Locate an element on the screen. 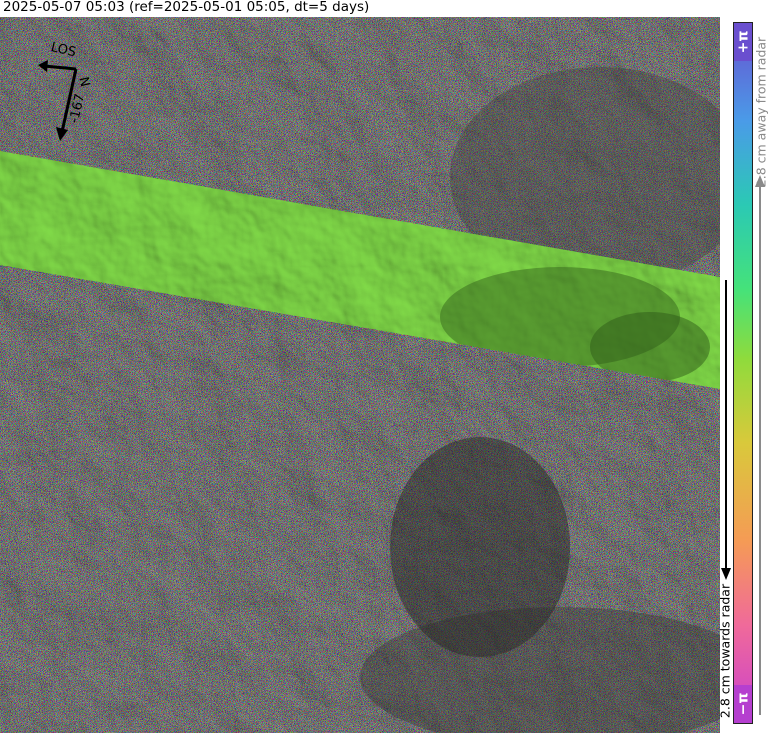 This screenshot has height=733, width=770. colorbar-bottom-label: −π is located at coordinates (743, 704).